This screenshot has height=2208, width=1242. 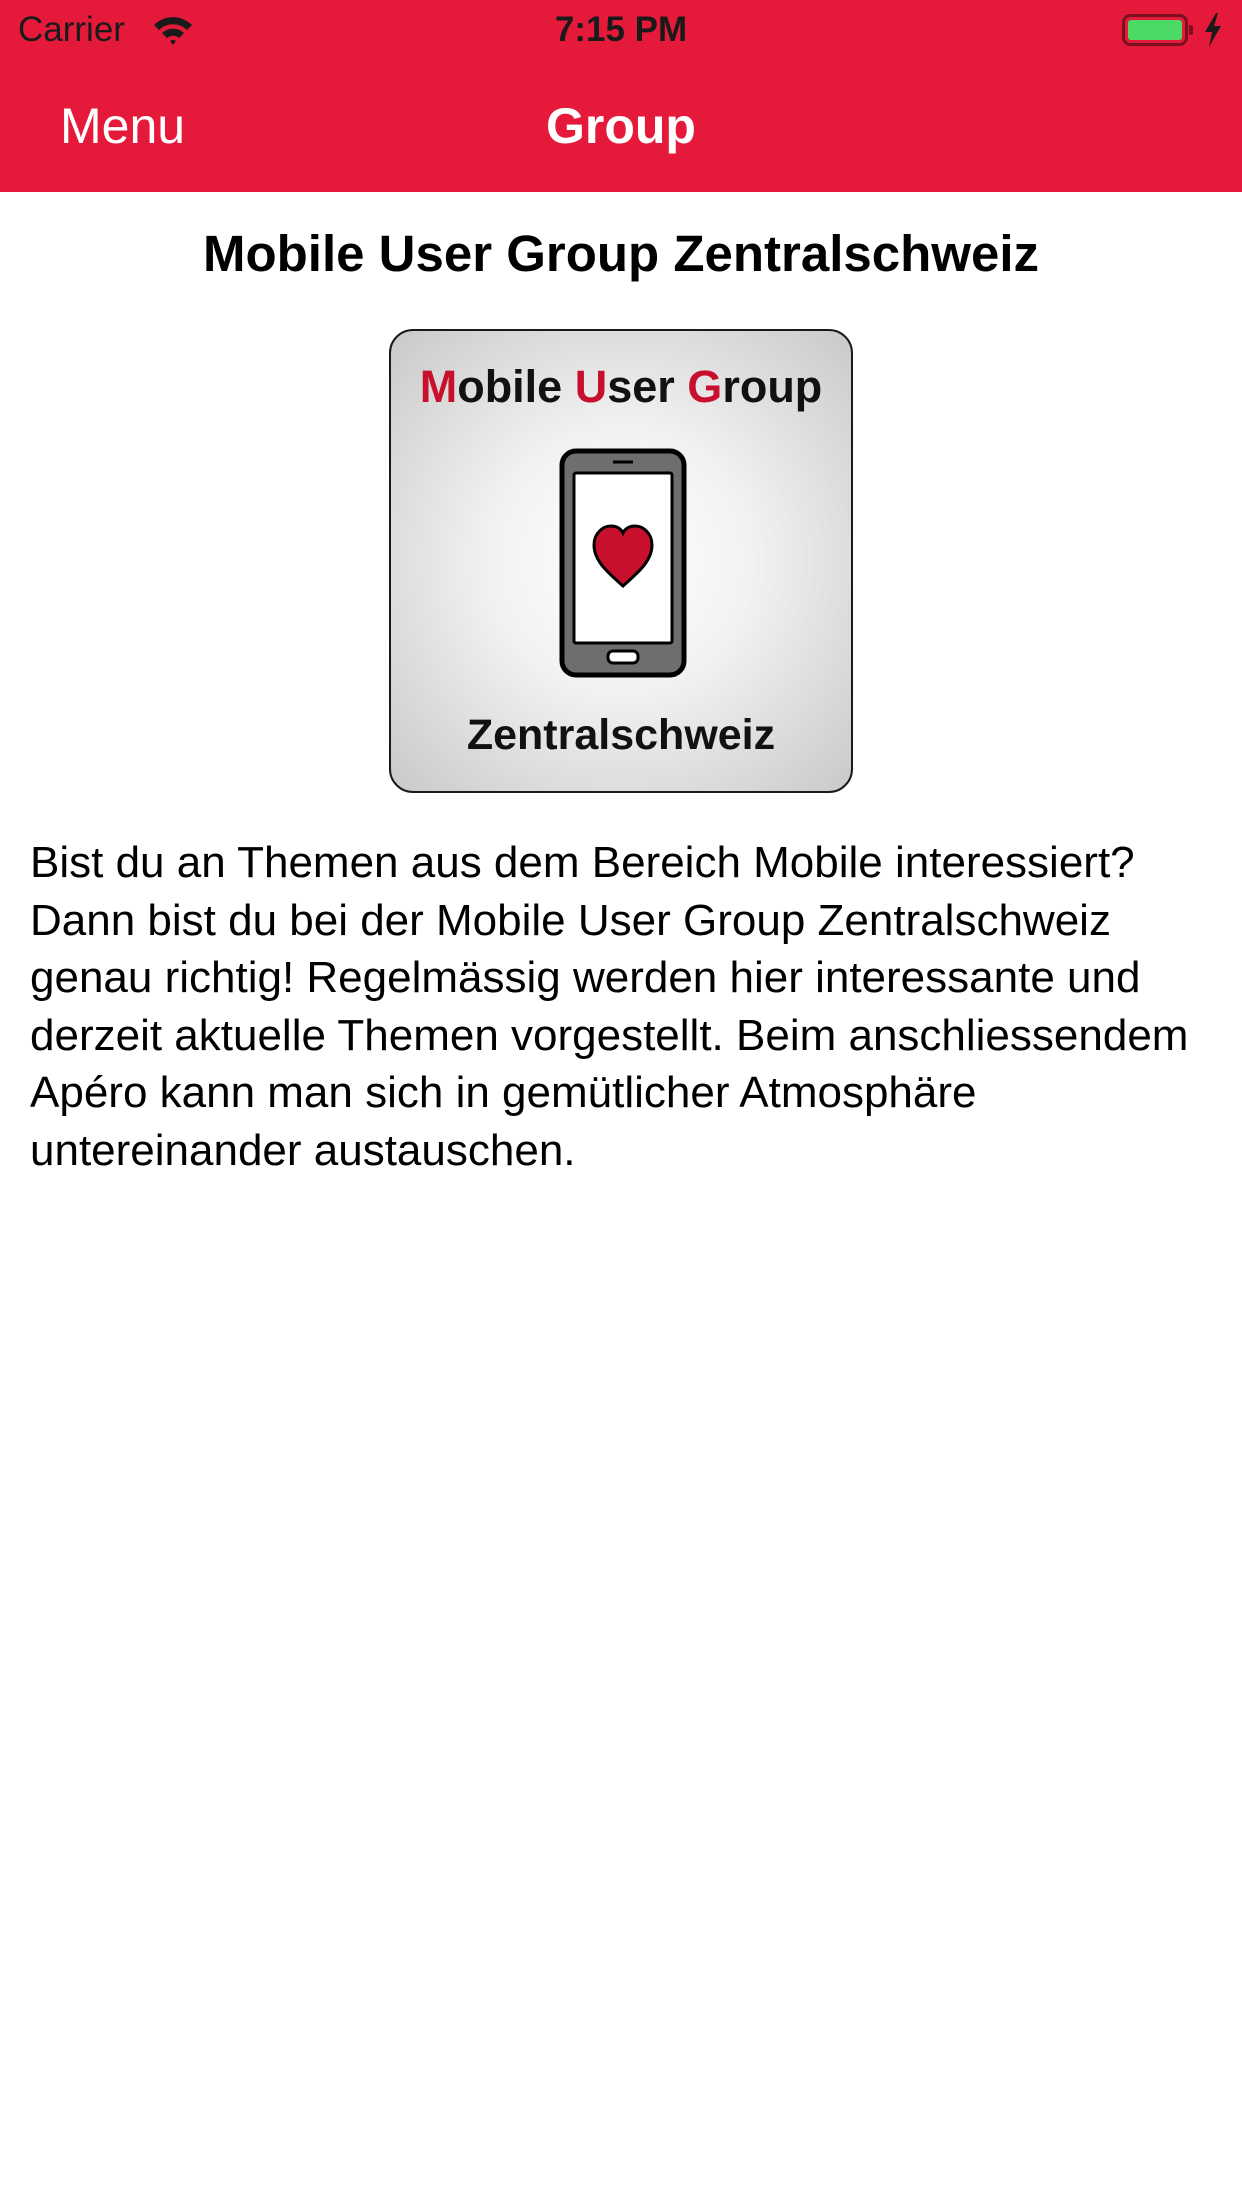 I want to click on group-logo: Mobile User Group Zentralschweiz, so click(x=621, y=561).